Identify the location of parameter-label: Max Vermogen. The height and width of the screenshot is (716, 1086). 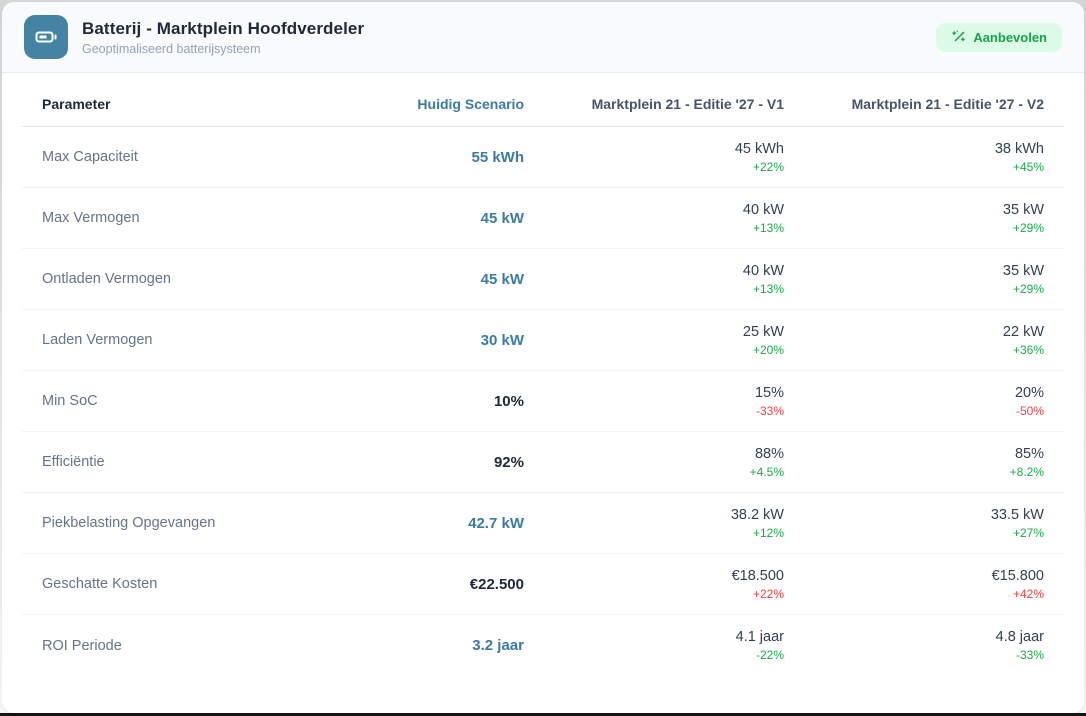
(91, 218).